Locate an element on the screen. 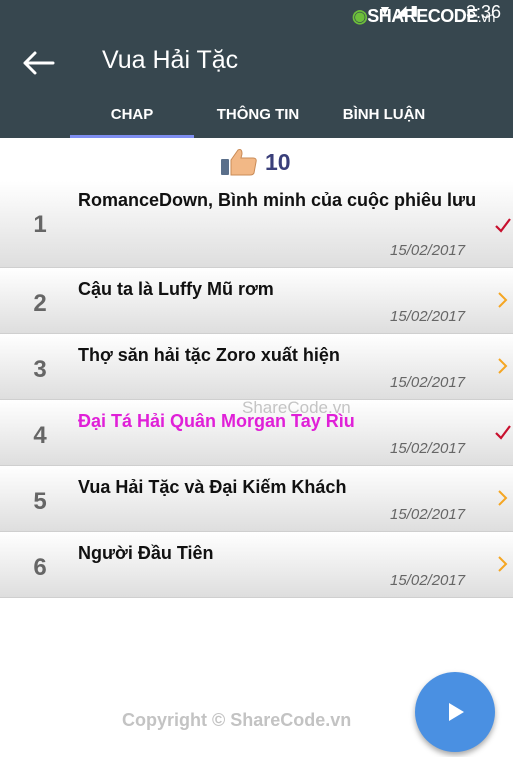 The width and height of the screenshot is (513, 757). like-bar: 10 is located at coordinates (256, 162).